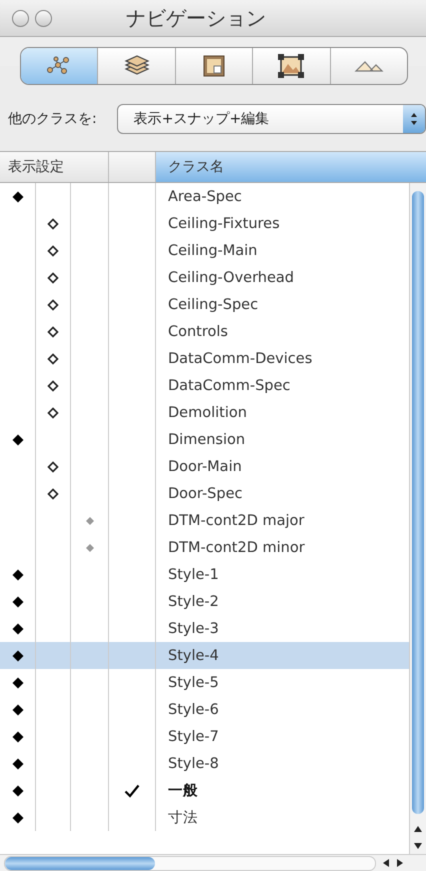 This screenshot has width=426, height=871. I want to click on close-button, so click(20, 18).